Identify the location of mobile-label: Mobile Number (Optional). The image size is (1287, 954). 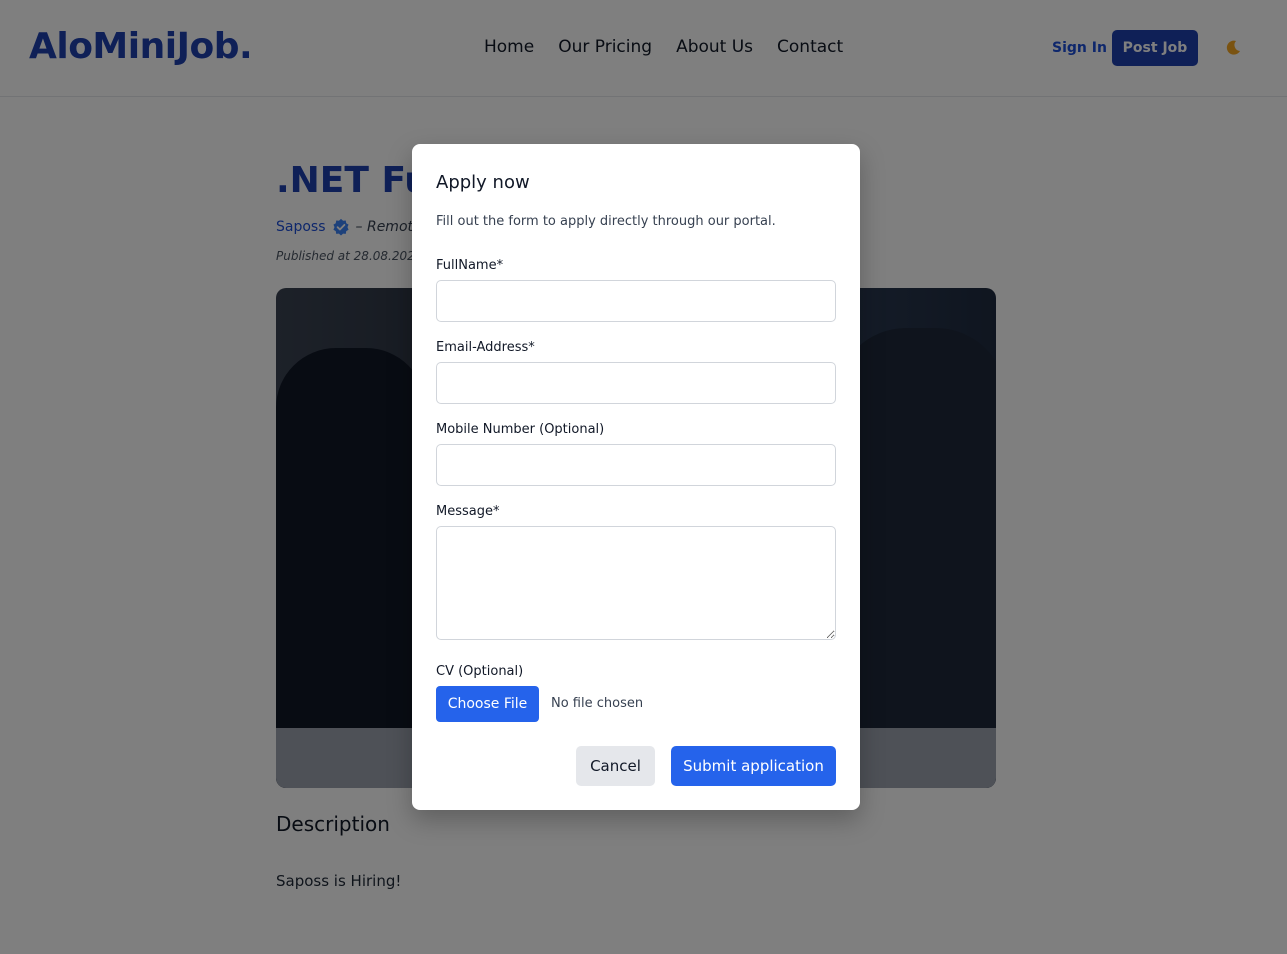
(520, 429).